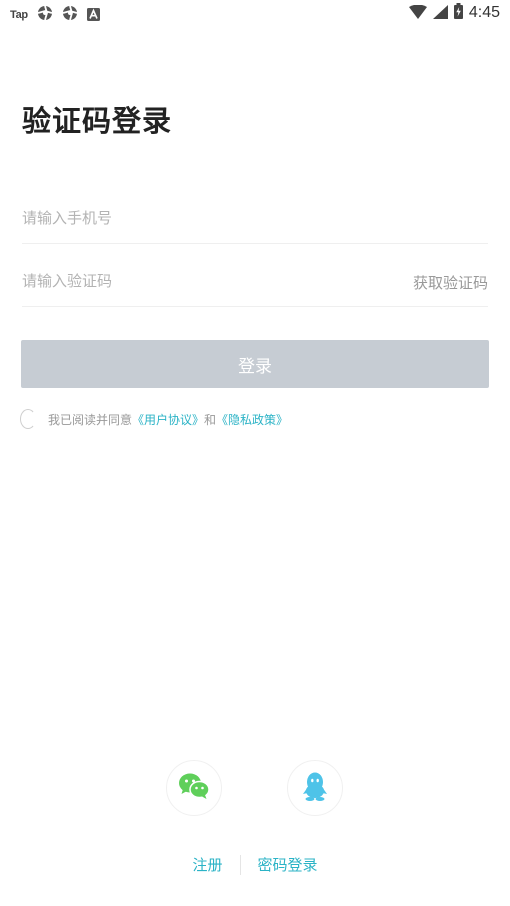 This screenshot has height=906, width=510. Describe the element at coordinates (90, 419) in the screenshot. I see `agreement-prefix: 我已阅读并同意` at that location.